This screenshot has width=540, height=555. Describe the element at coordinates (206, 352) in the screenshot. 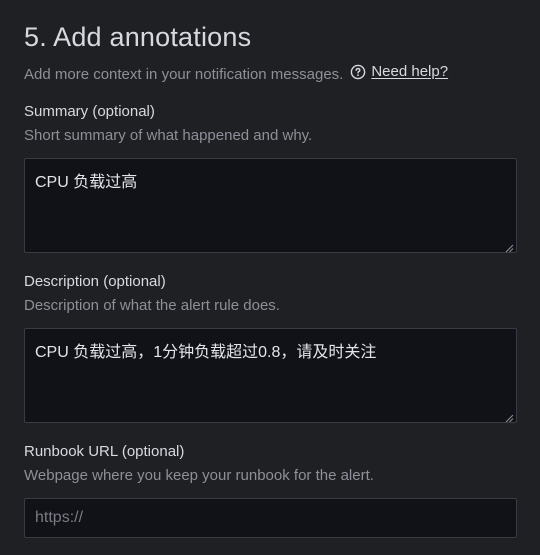

I see `description-value: CPU 负载过高，1分钟负载超过0.8，请及时关注` at that location.